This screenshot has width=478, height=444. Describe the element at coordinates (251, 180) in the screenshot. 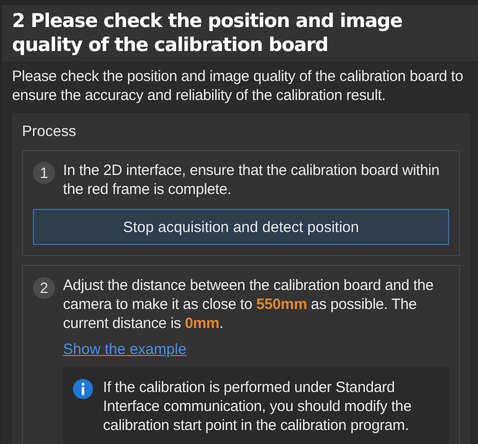

I see `step-text: In the 2D interface, ensure that the calibration board within the red frame is complete.` at that location.